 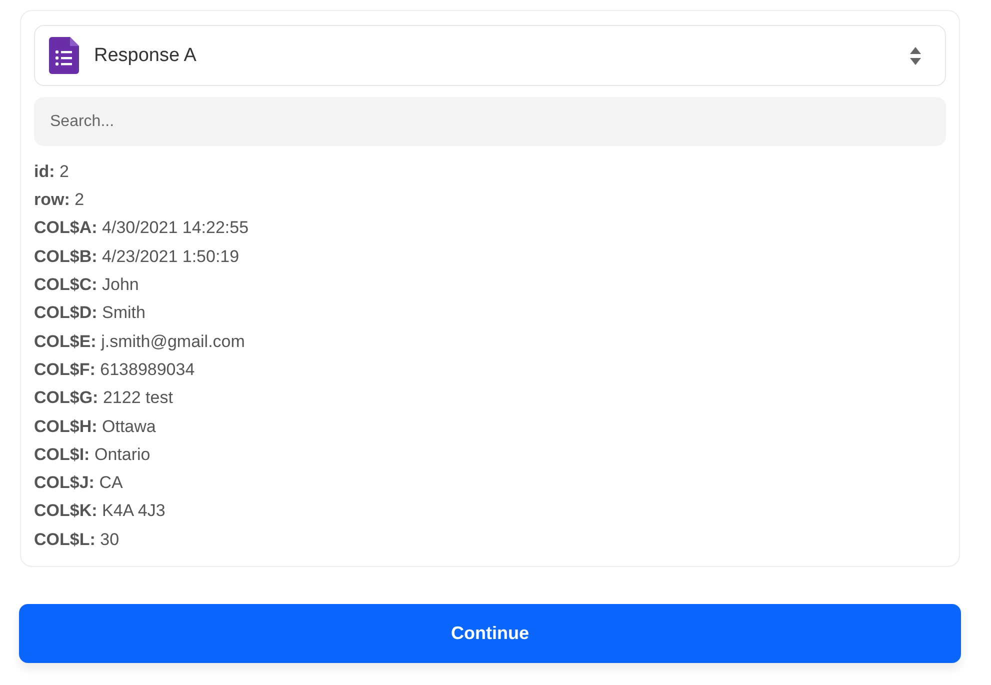 What do you see at coordinates (137, 257) in the screenshot?
I see `field-entry: COL$B: 4/23/2021 1:50:19` at bounding box center [137, 257].